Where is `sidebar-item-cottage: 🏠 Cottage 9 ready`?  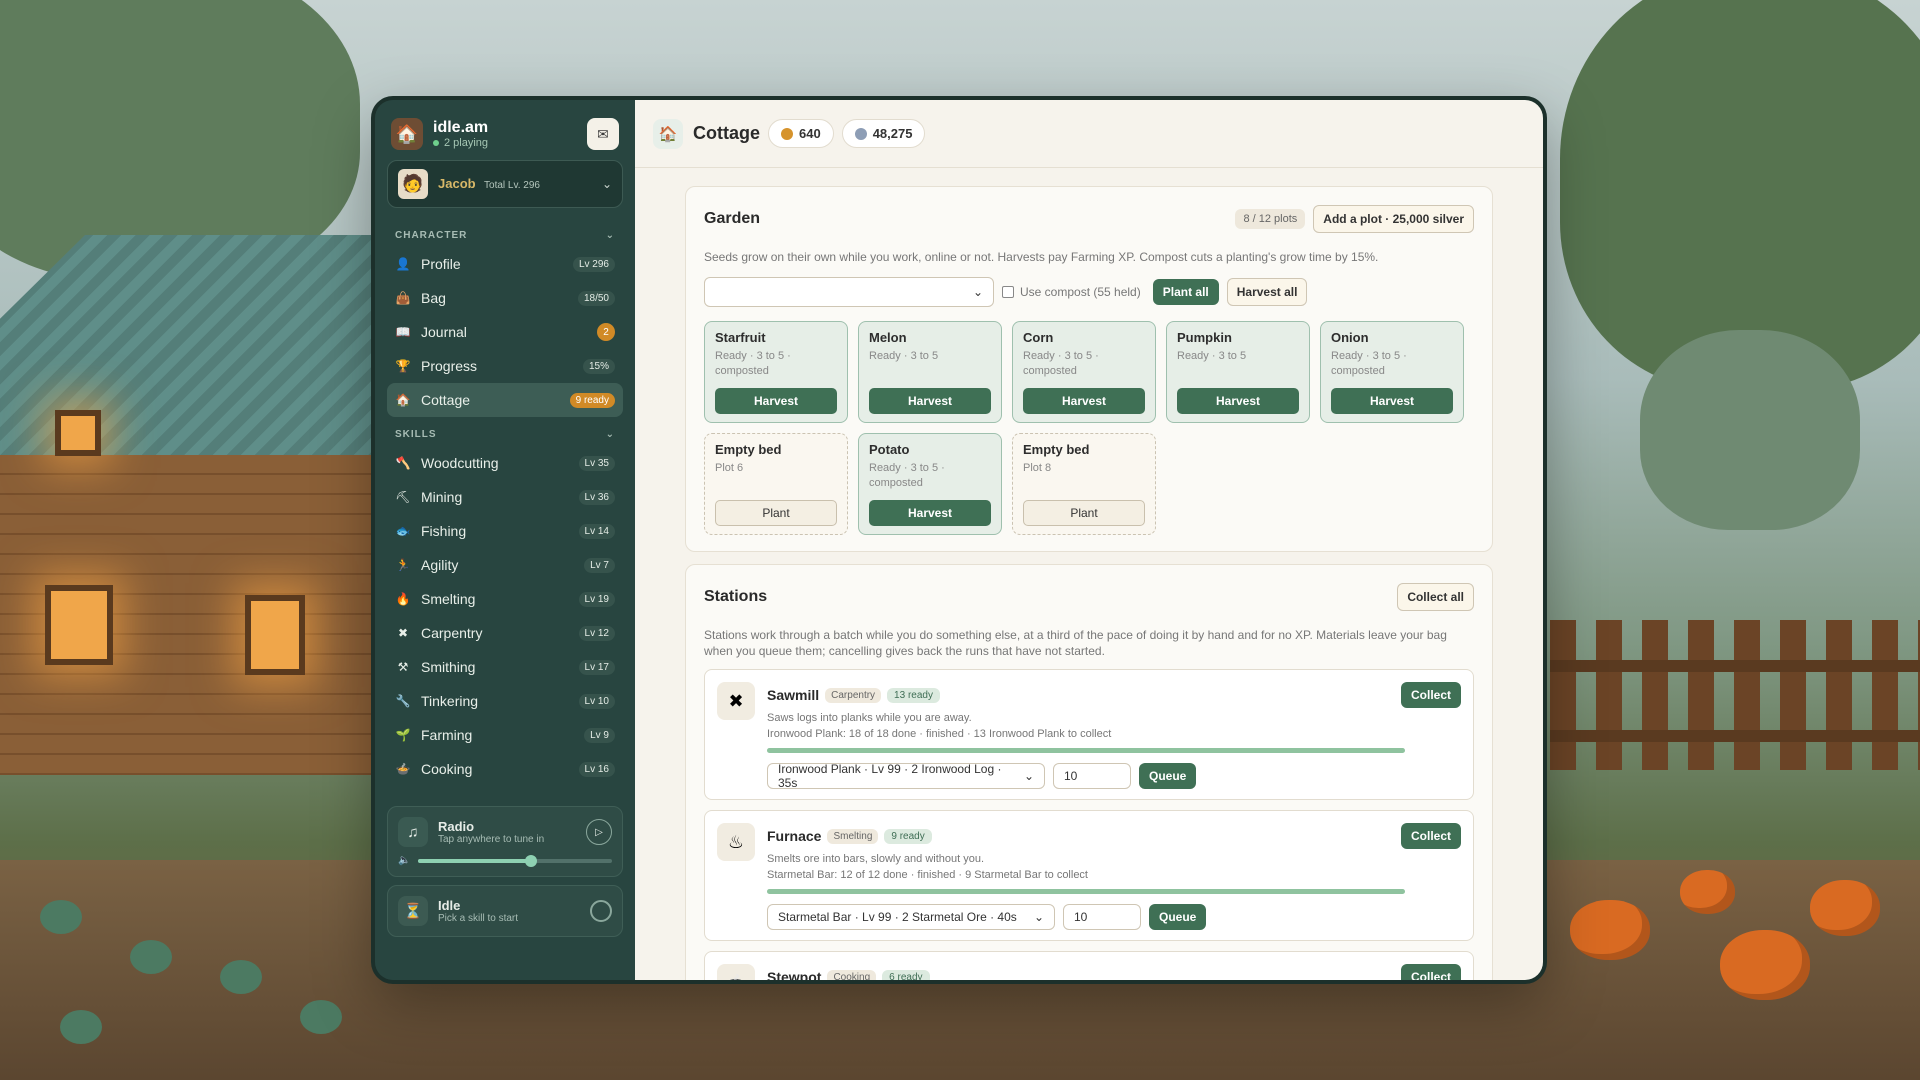 sidebar-item-cottage: 🏠 Cottage 9 ready is located at coordinates (505, 400).